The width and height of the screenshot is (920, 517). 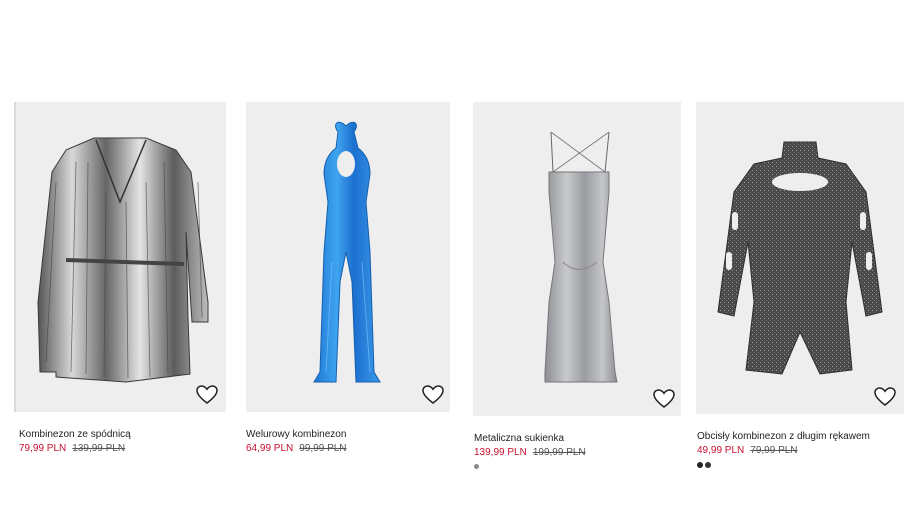 I want to click on product-price: 49,99 PLN 79,99 PLN, so click(x=747, y=450).